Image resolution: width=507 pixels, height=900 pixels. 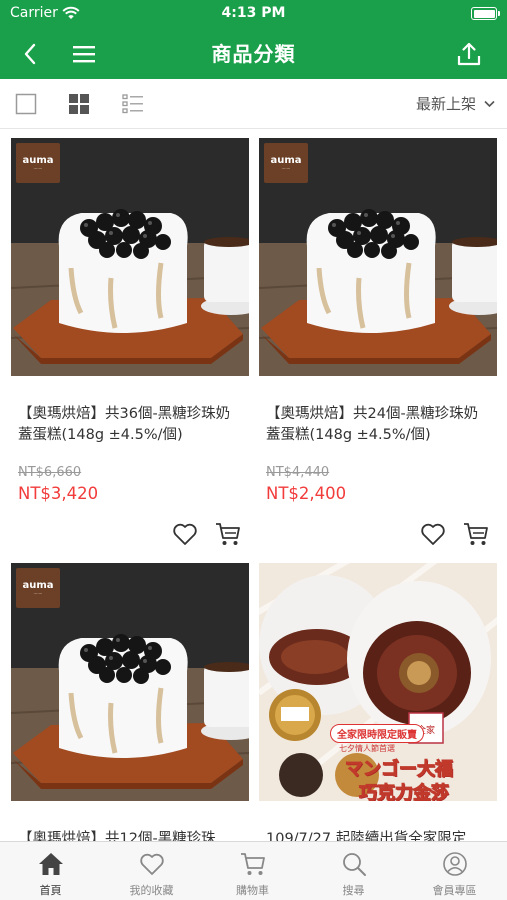 What do you see at coordinates (26, 104) in the screenshot?
I see `select-checkbox` at bounding box center [26, 104].